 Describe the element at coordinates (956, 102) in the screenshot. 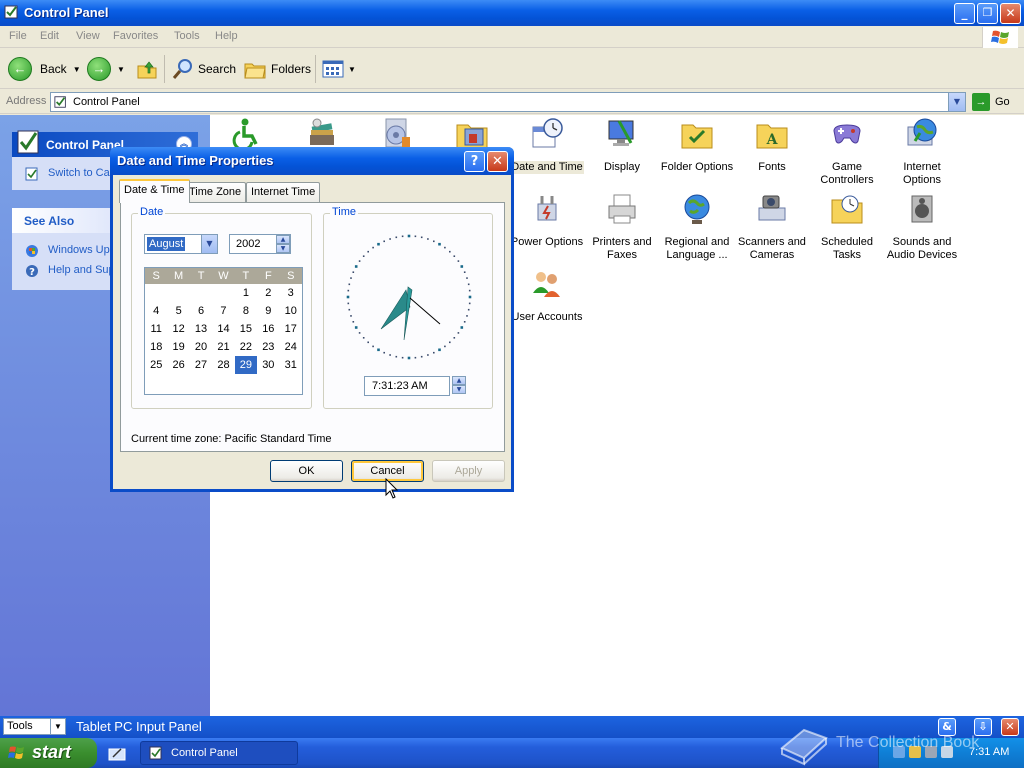

I see `address-dropdown-icon: ▼` at that location.